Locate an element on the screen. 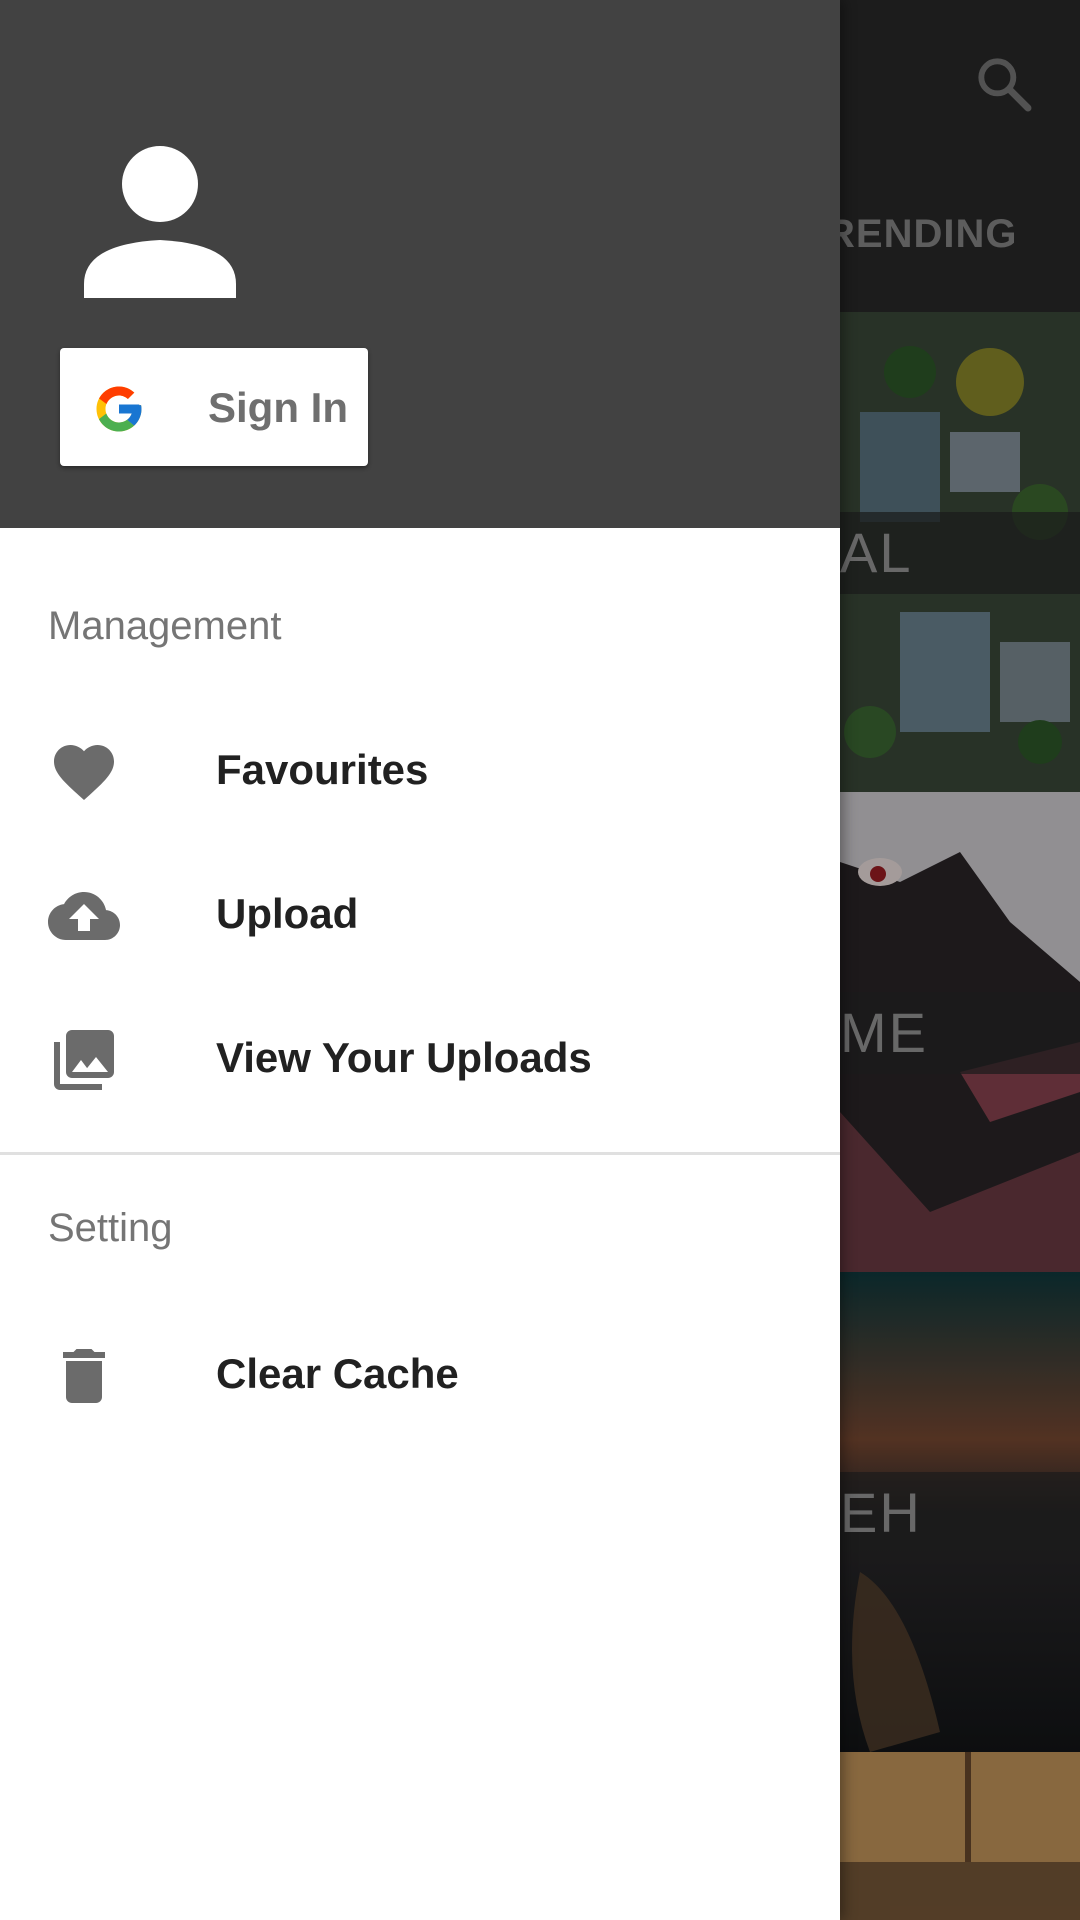  photo-library-icon is located at coordinates (84, 1060).